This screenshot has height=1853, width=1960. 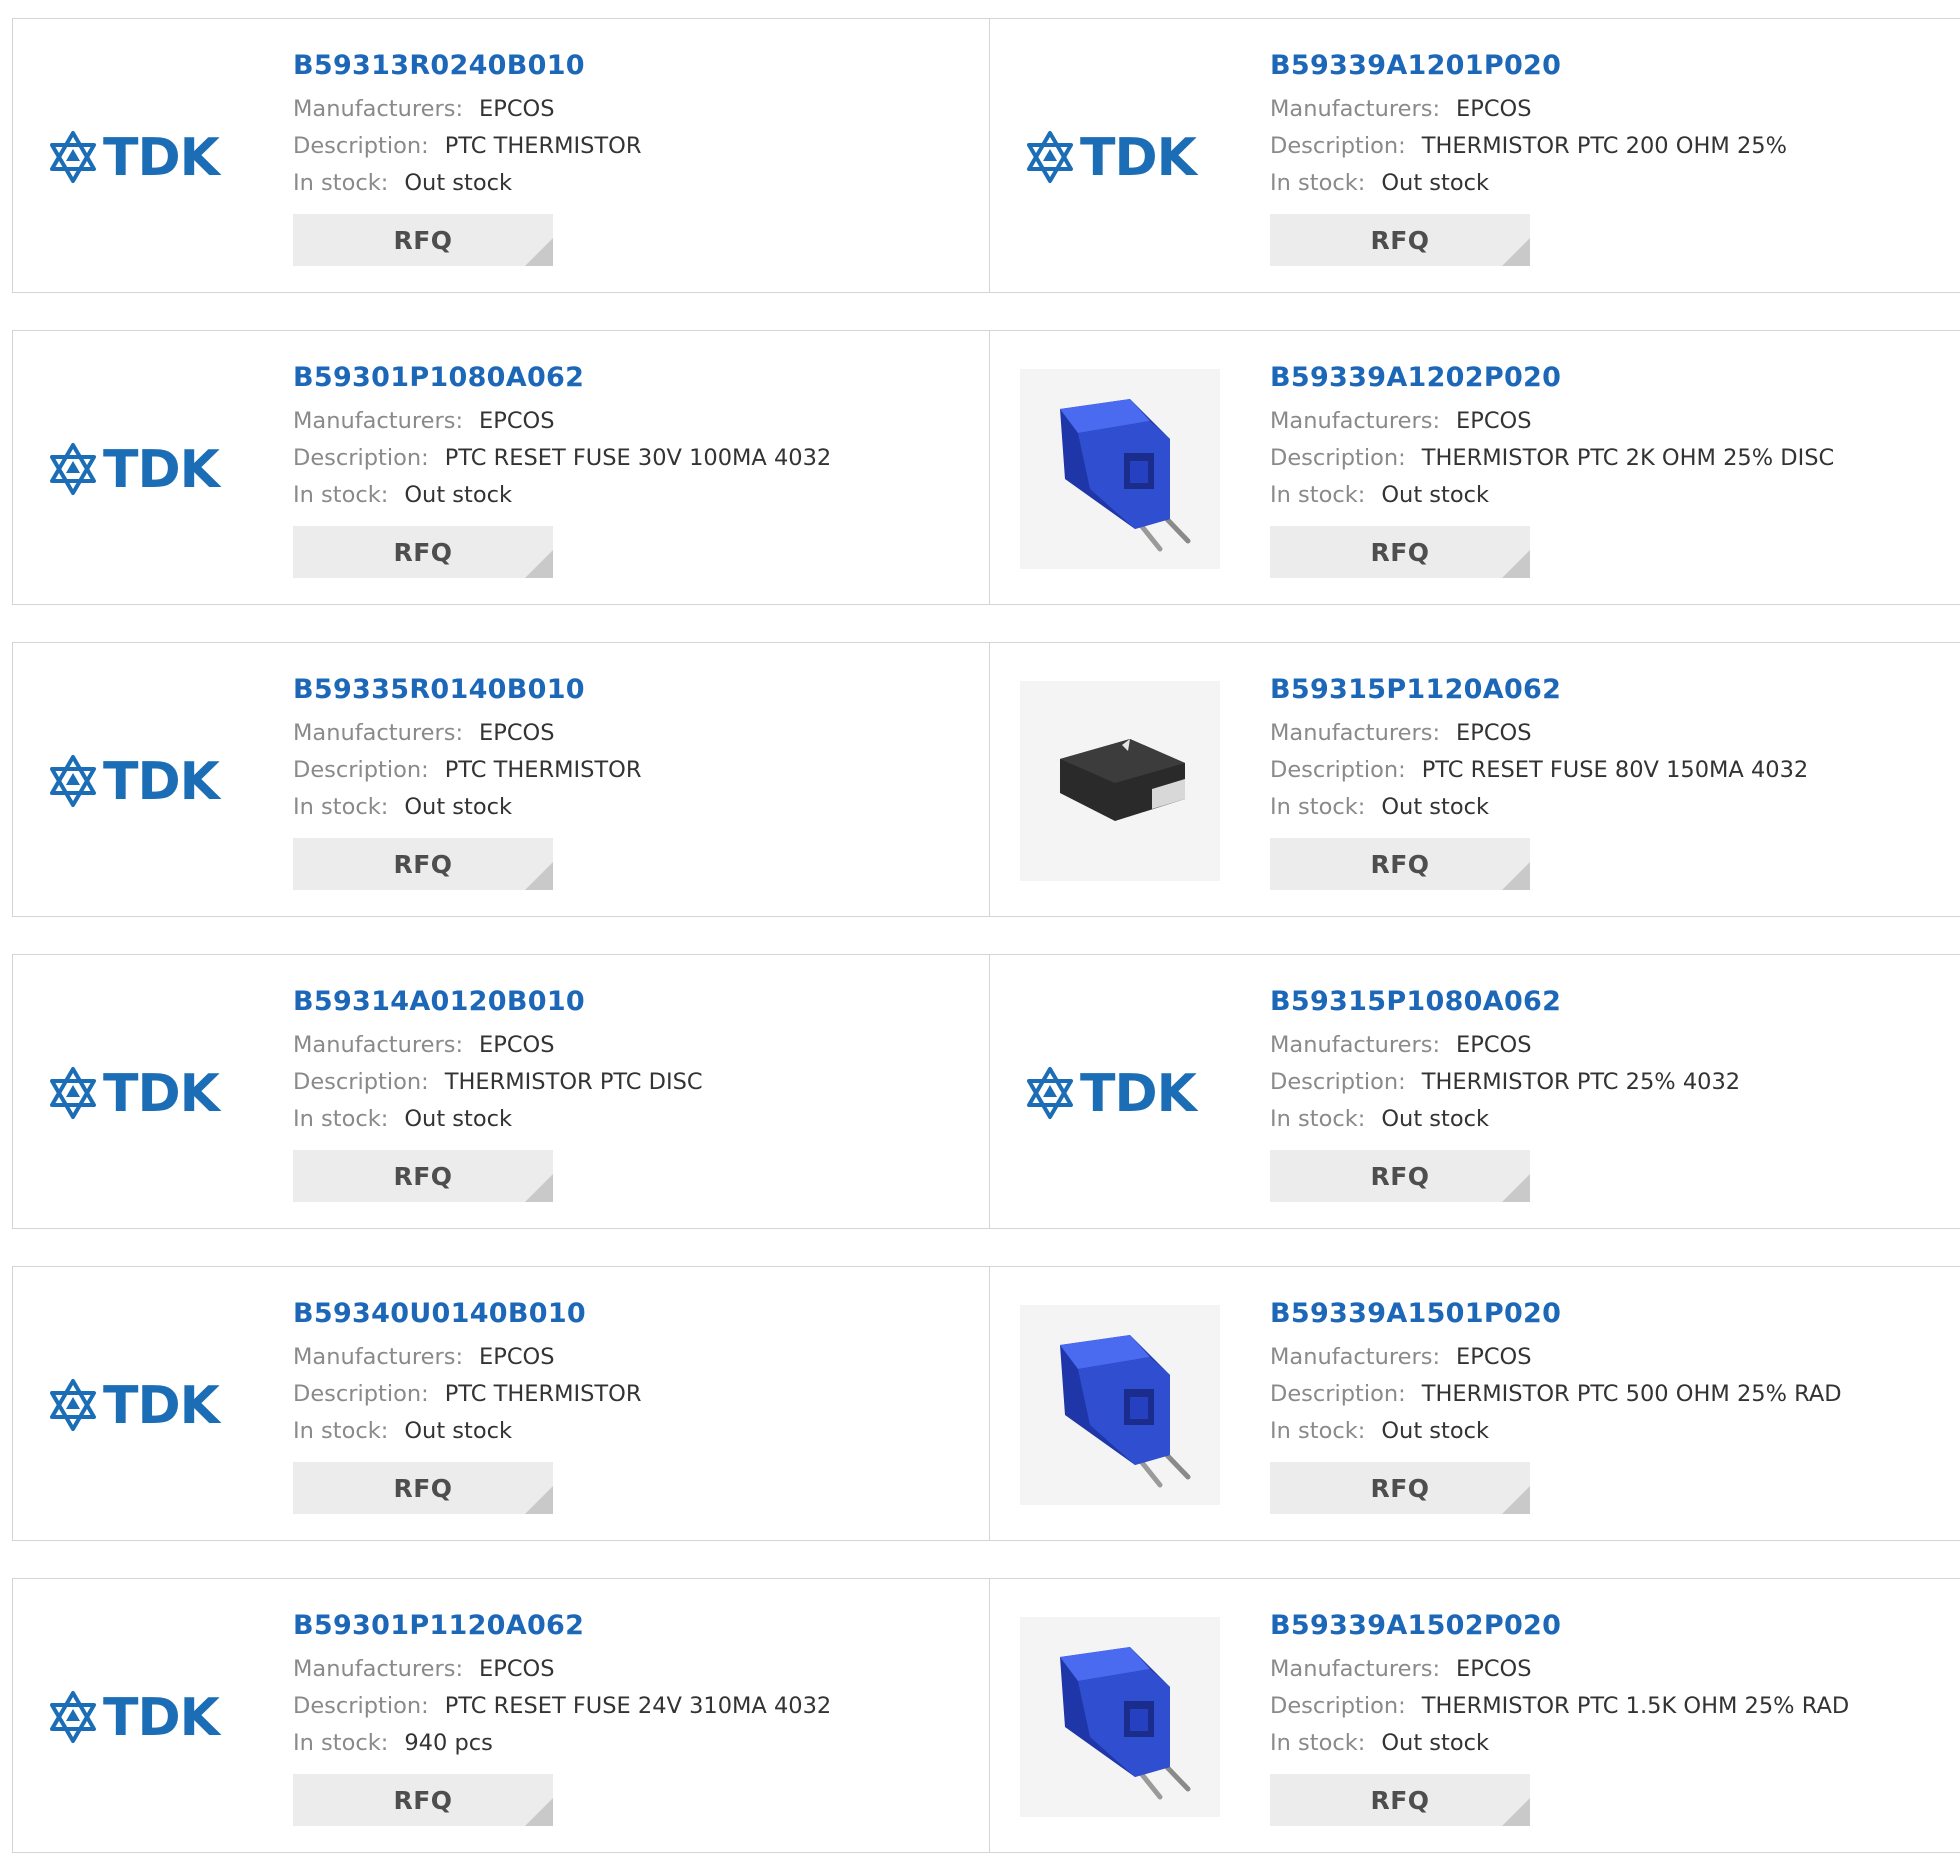 I want to click on part-number-link: B59314A0120B010, so click(x=636, y=1002).